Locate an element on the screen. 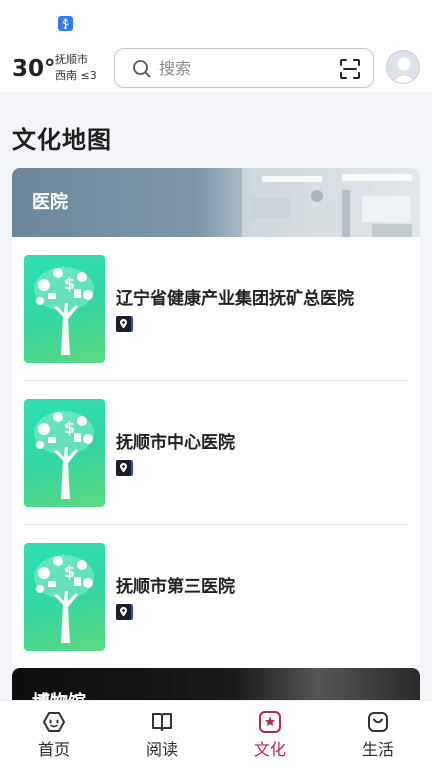 This screenshot has height=768, width=432. avatar is located at coordinates (403, 67).